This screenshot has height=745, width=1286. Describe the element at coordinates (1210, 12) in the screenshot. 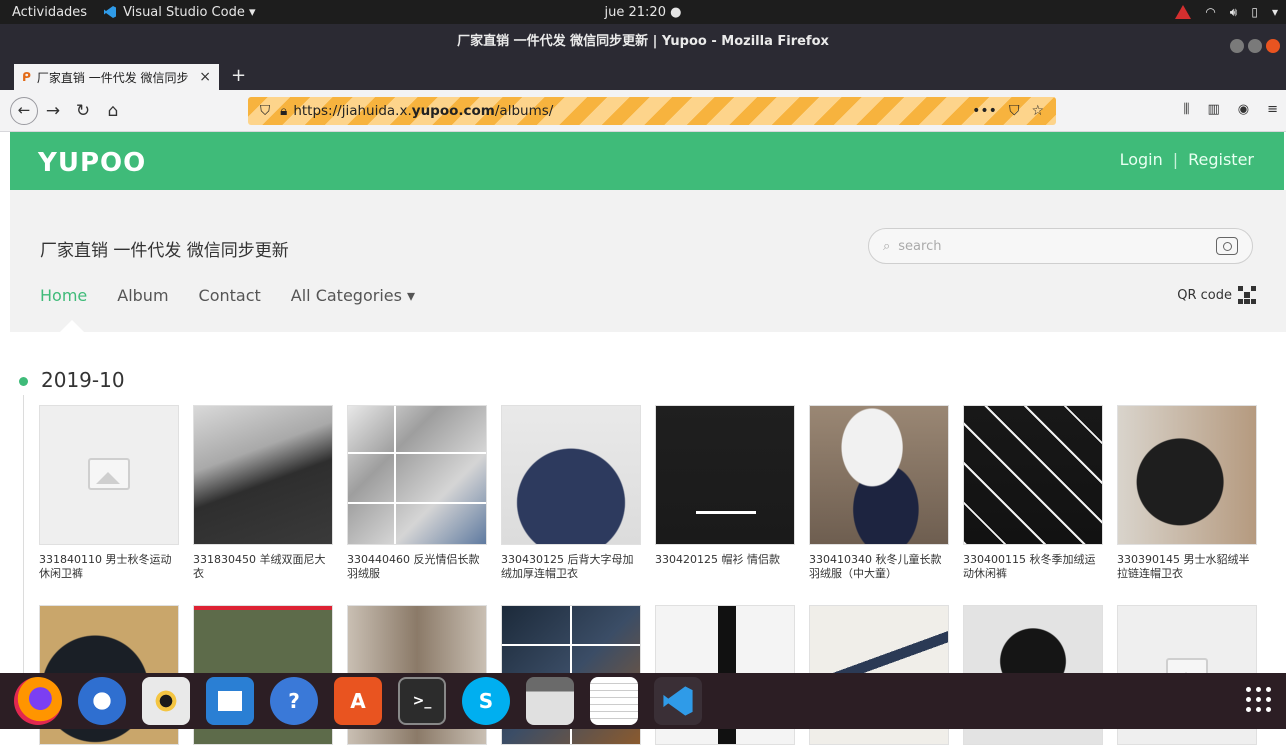

I see `wifi-icon: ◠` at that location.